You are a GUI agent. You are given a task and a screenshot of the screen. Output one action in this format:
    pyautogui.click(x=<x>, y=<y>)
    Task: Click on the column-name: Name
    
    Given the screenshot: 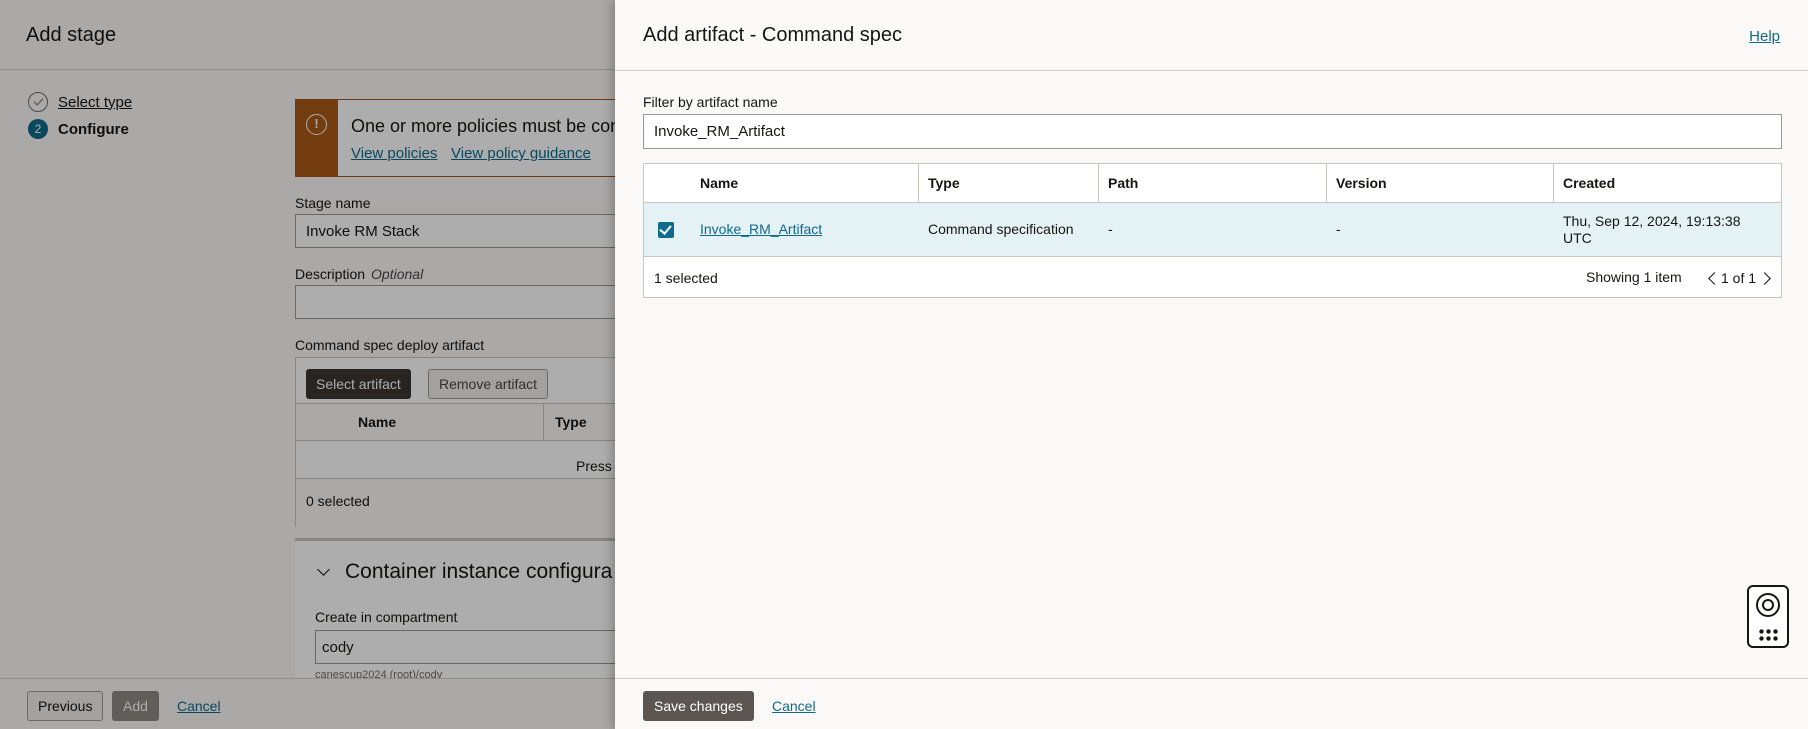 What is the action you would take?
    pyautogui.click(x=719, y=183)
    